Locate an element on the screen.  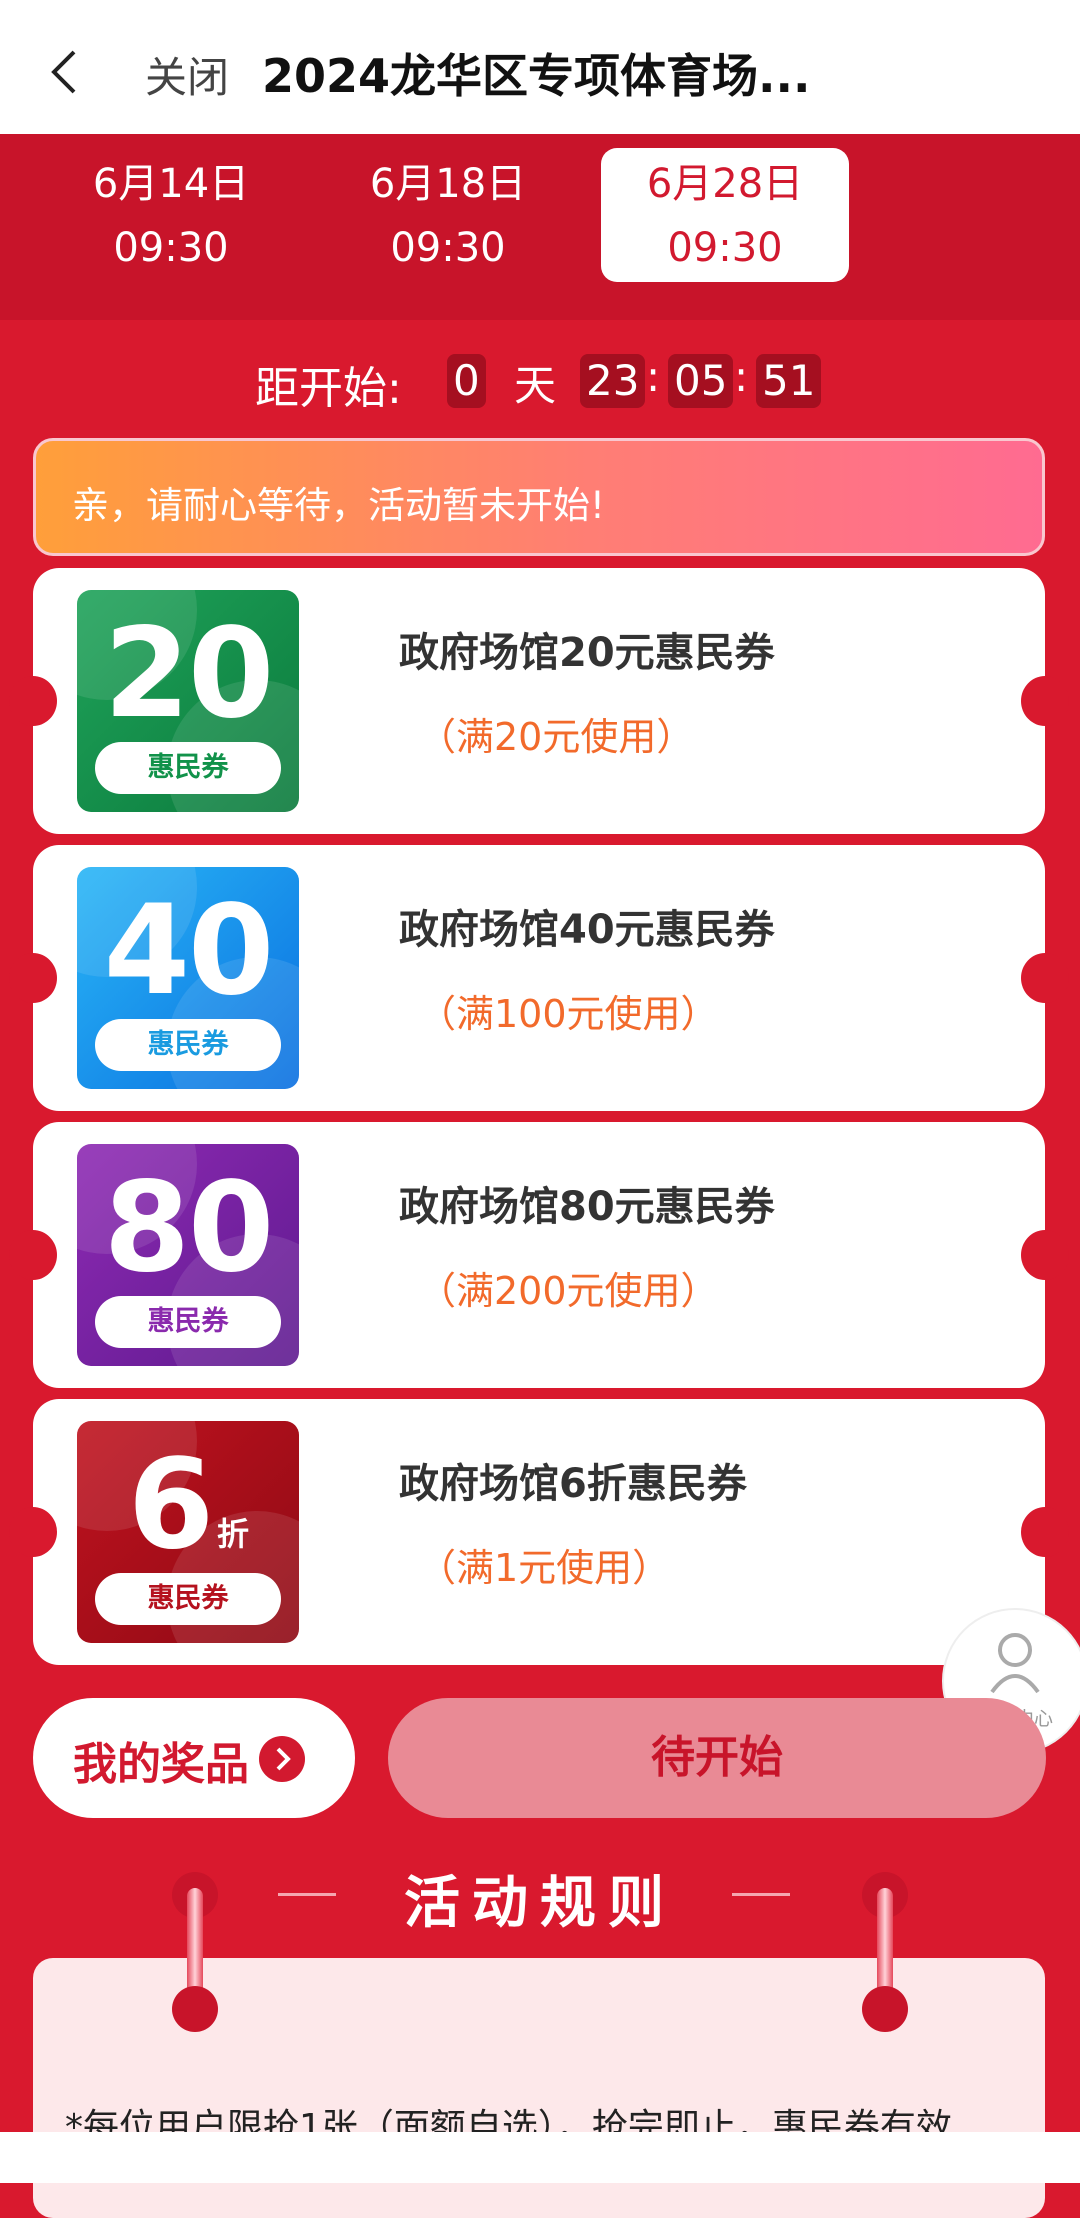
date-tab-date: 6月18日 is located at coordinates (448, 184).